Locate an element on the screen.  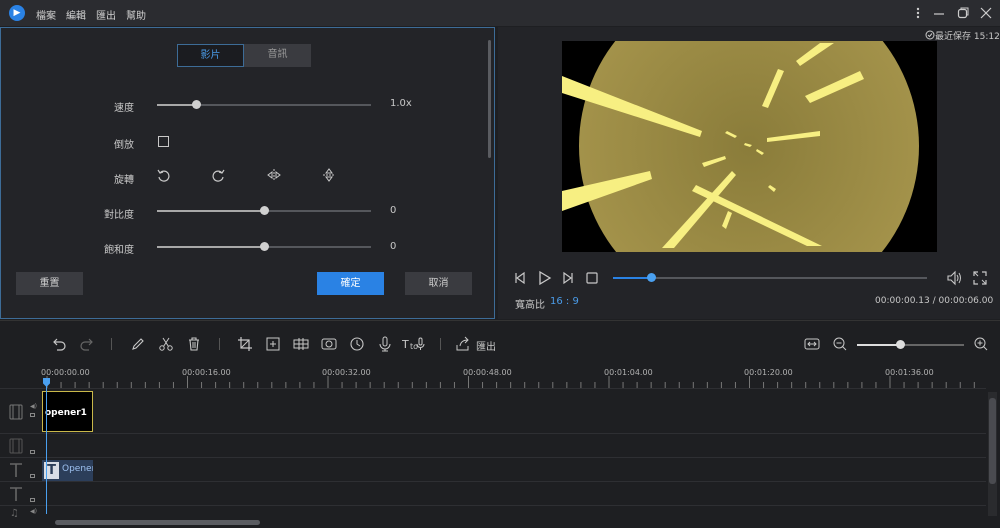
video-clip: opener1 is located at coordinates (67, 411).